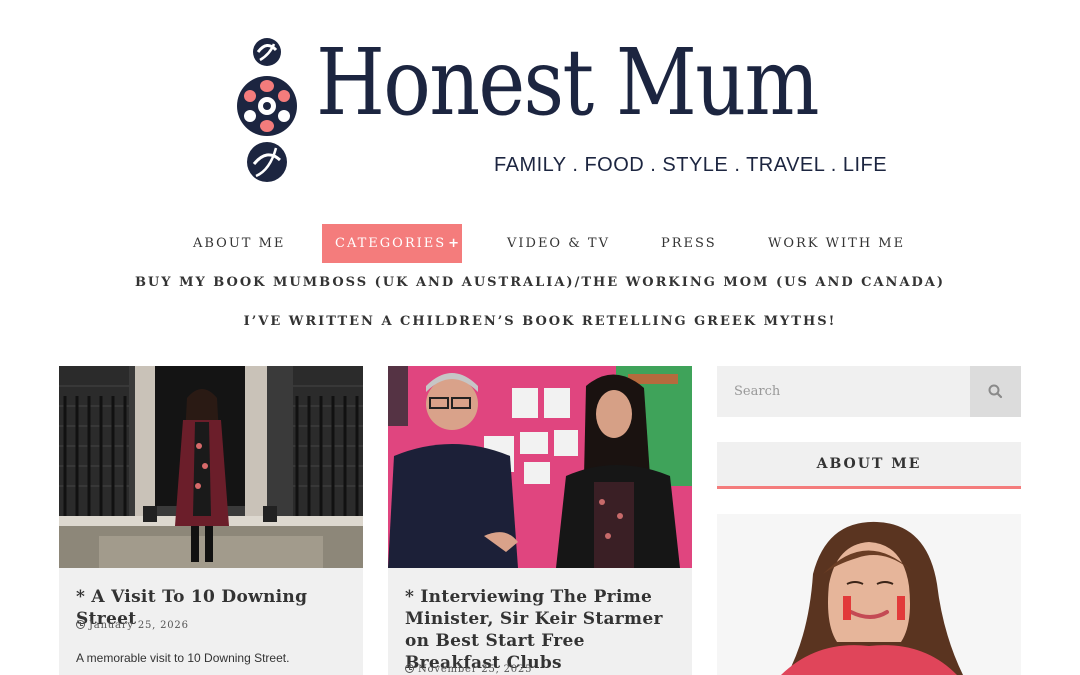 This screenshot has width=1080, height=675. What do you see at coordinates (267, 110) in the screenshot?
I see `logo-mark-icon` at bounding box center [267, 110].